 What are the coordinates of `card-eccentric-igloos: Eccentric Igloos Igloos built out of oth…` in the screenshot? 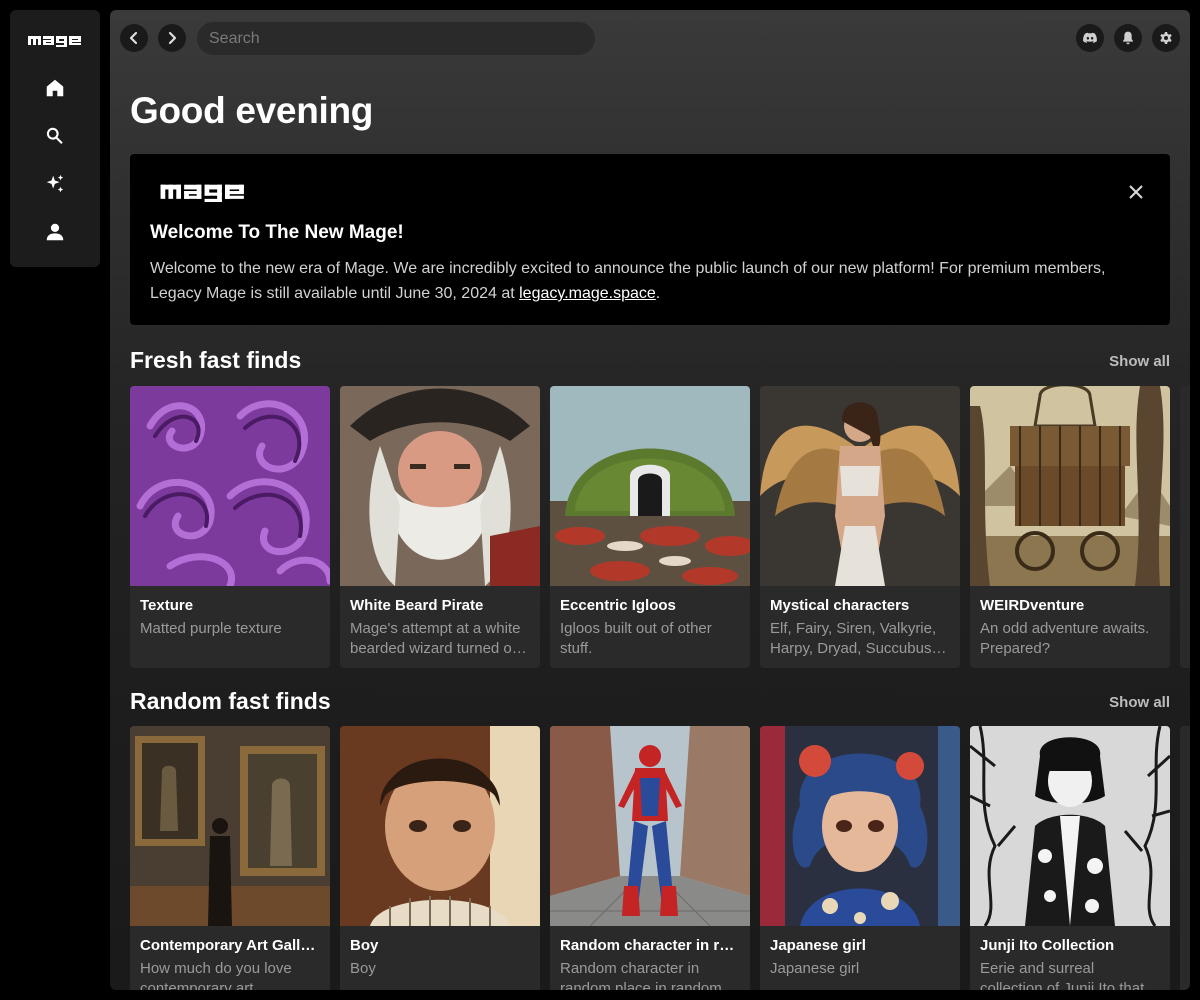 It's located at (650, 527).